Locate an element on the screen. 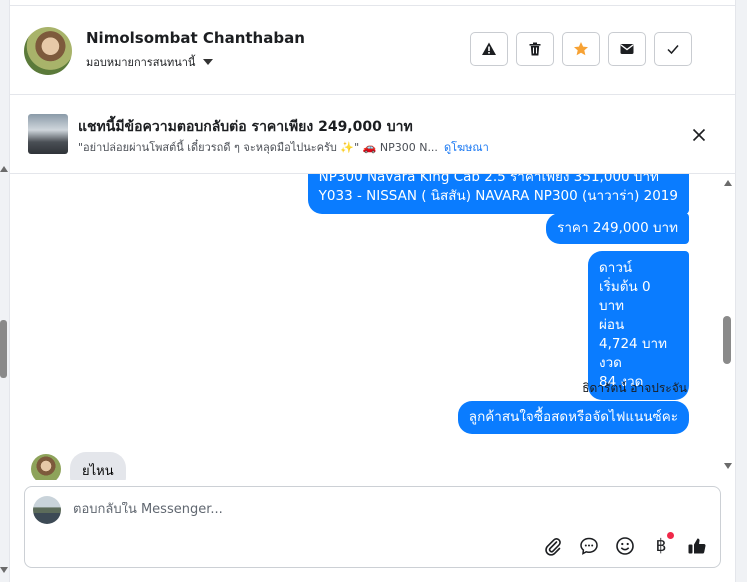  mail-icon is located at coordinates (627, 49).